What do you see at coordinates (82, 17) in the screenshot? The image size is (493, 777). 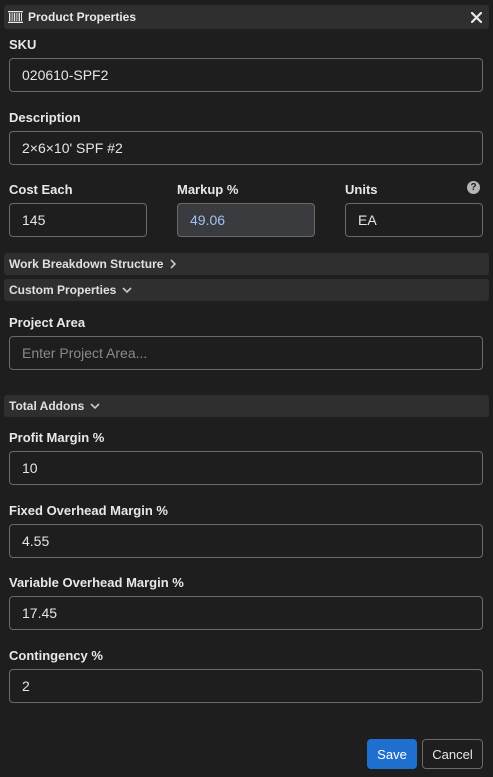 I see `dialog-title: Product Properties` at bounding box center [82, 17].